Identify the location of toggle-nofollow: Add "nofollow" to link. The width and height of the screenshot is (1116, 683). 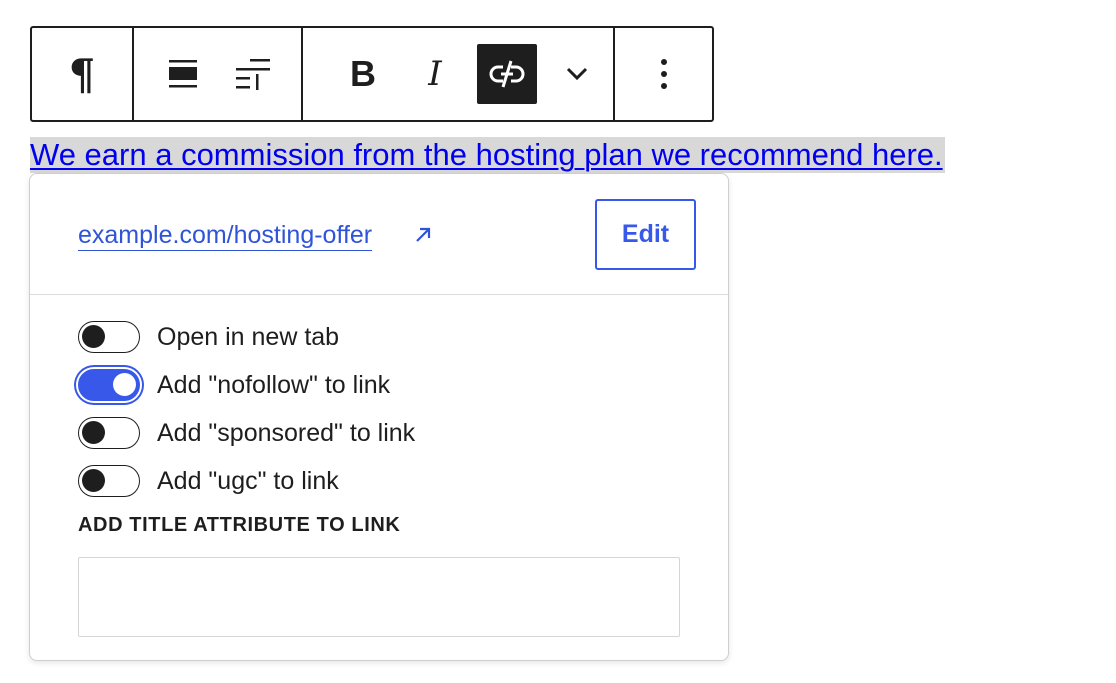
(234, 385).